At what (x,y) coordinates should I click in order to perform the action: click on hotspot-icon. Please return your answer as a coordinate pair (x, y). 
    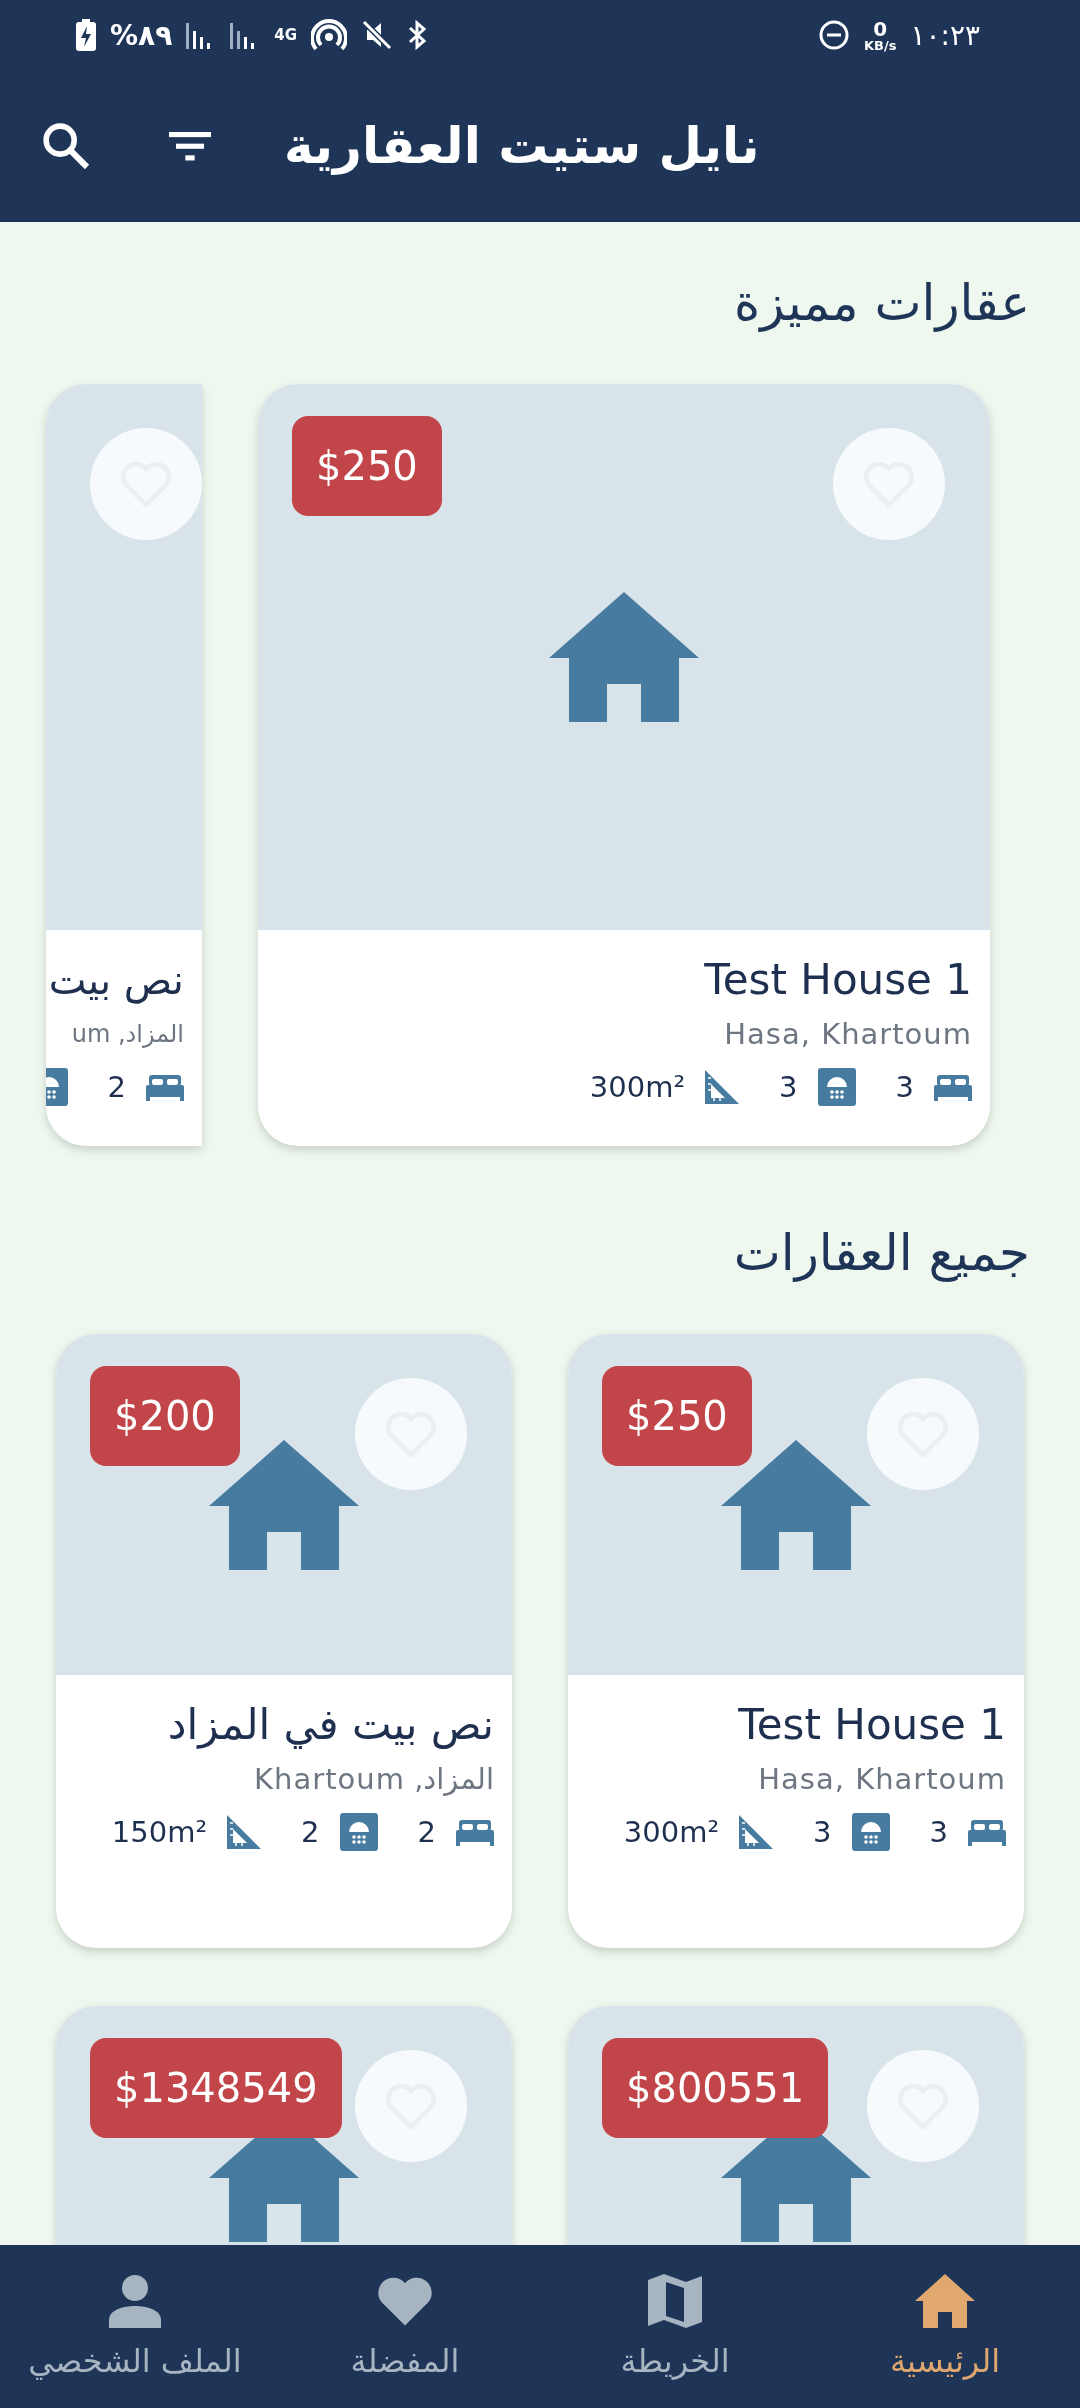
    Looking at the image, I should click on (329, 35).